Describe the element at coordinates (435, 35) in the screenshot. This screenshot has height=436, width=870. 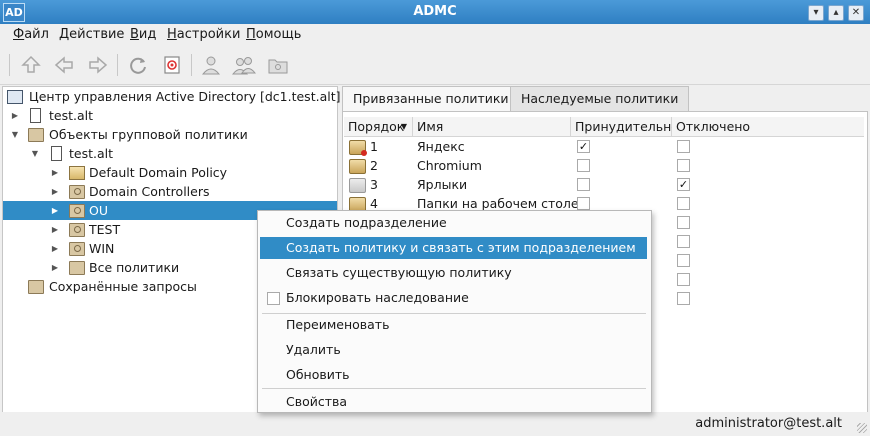
I see `menu-bar: Файл Действие Вид Настройки Помощь` at that location.